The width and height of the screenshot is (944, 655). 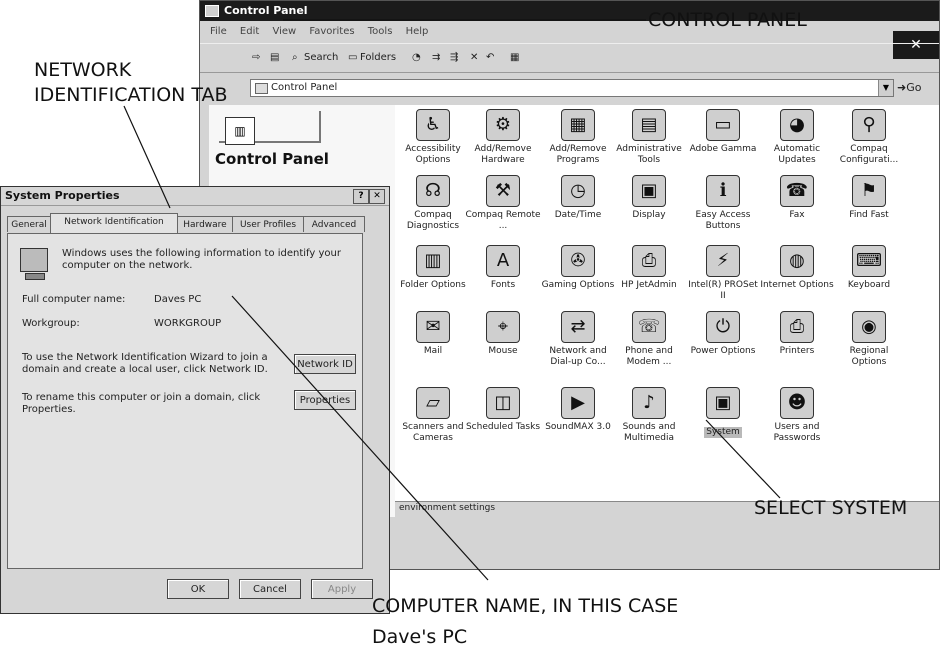 I want to click on phone-modem-icon: ☏, so click(x=649, y=327).